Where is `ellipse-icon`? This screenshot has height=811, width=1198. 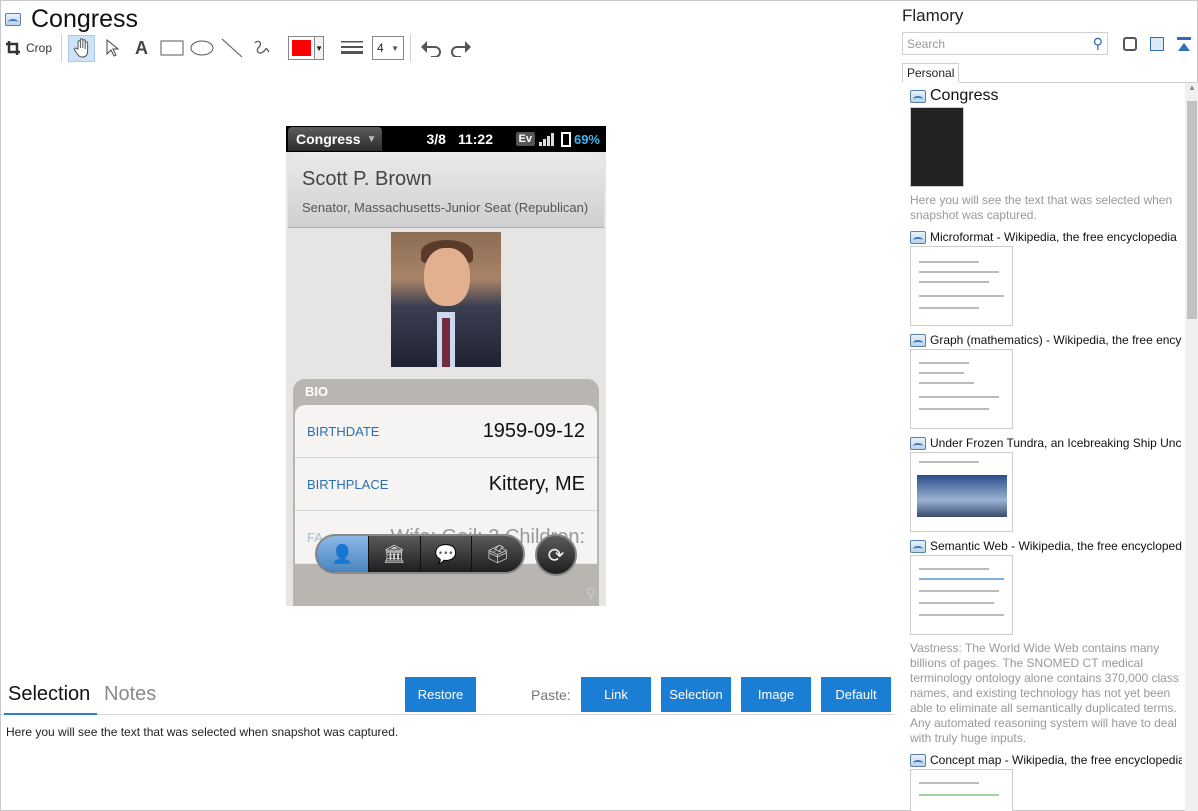
ellipse-icon is located at coordinates (202, 48).